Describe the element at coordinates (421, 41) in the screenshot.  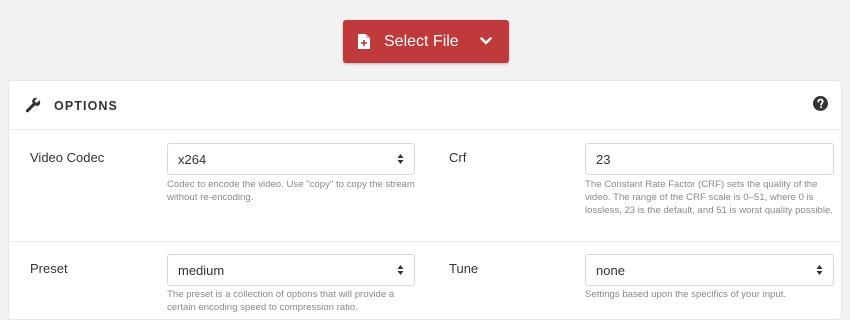
I see `select-file-label: Select File` at that location.